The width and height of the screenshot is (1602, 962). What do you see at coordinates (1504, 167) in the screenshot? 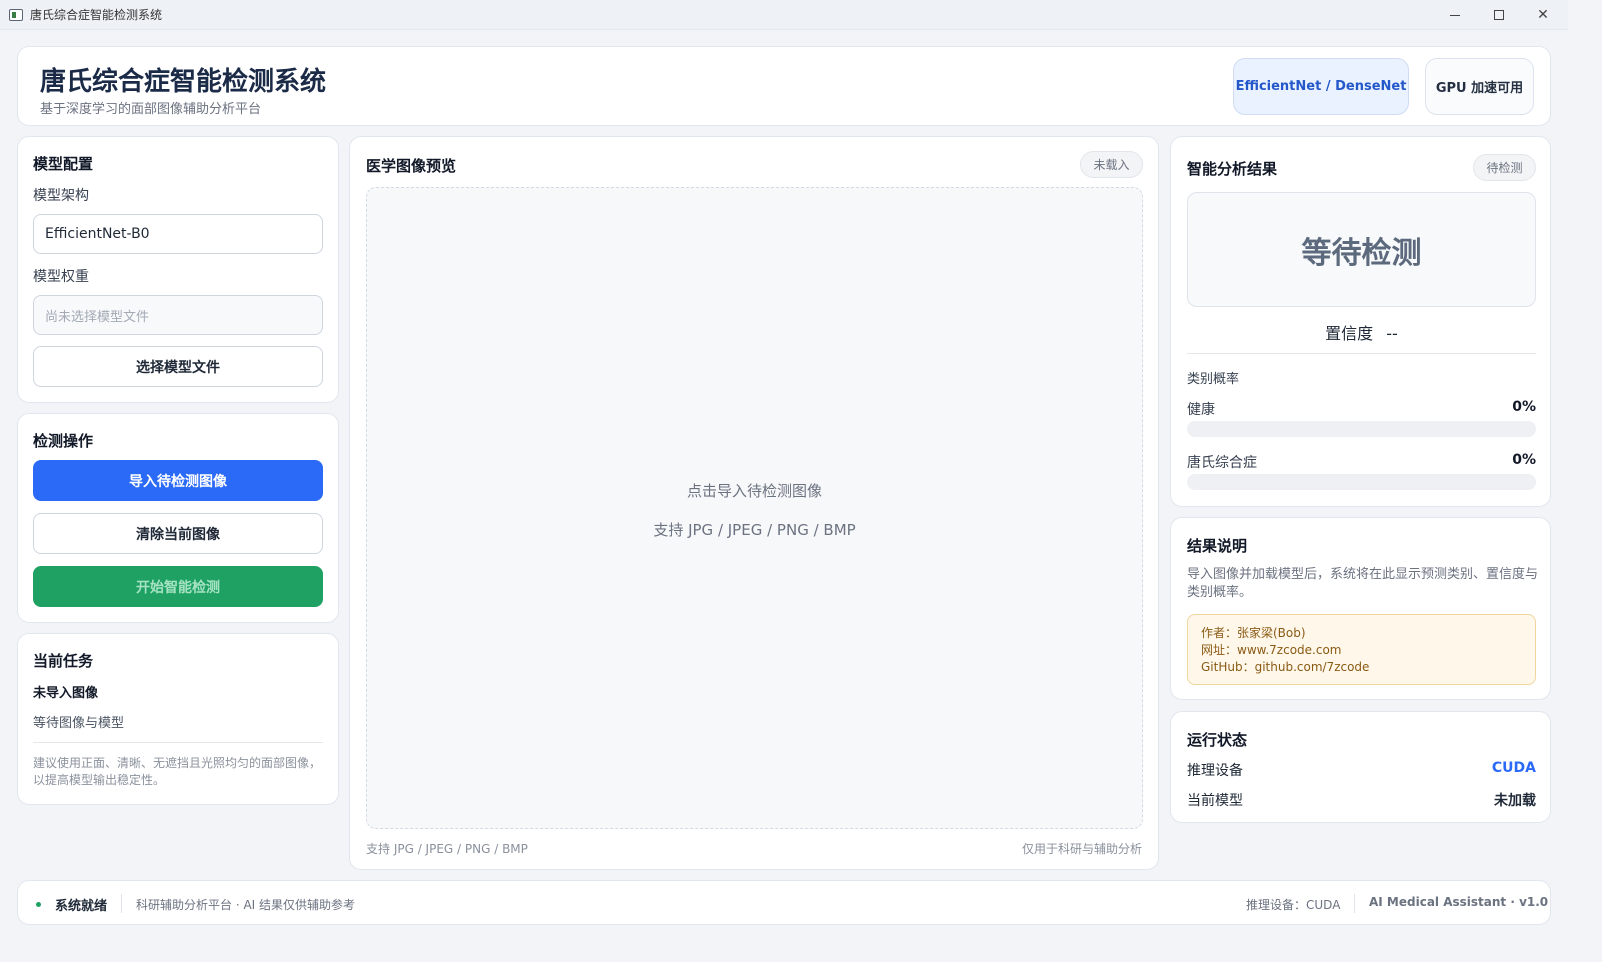
I see `analysis-status-badge: 待检测` at bounding box center [1504, 167].